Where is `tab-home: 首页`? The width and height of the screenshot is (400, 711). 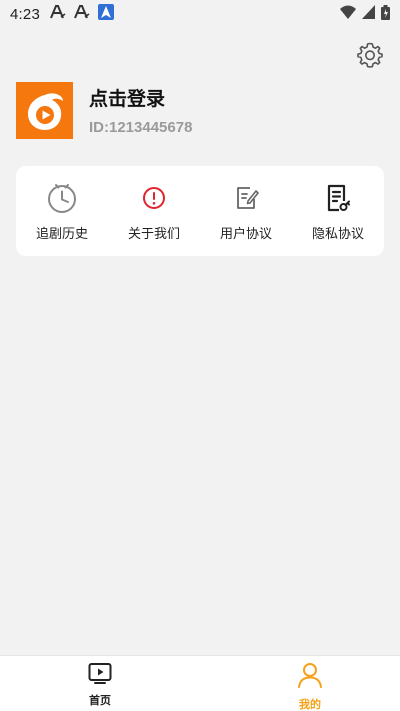
tab-home: 首页 is located at coordinates (100, 683).